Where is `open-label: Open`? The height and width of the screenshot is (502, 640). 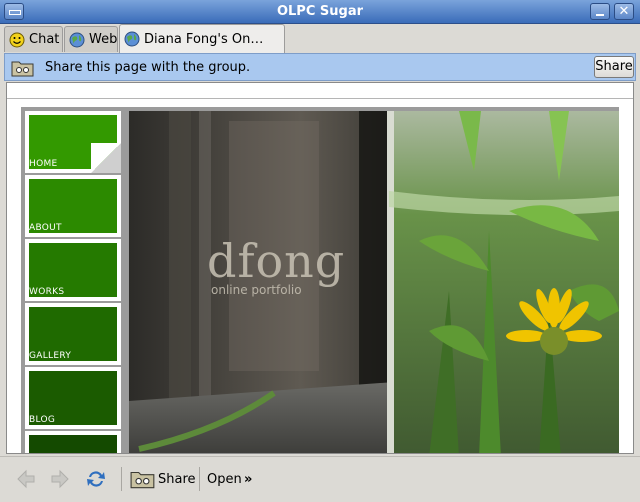 open-label: Open is located at coordinates (224, 479).